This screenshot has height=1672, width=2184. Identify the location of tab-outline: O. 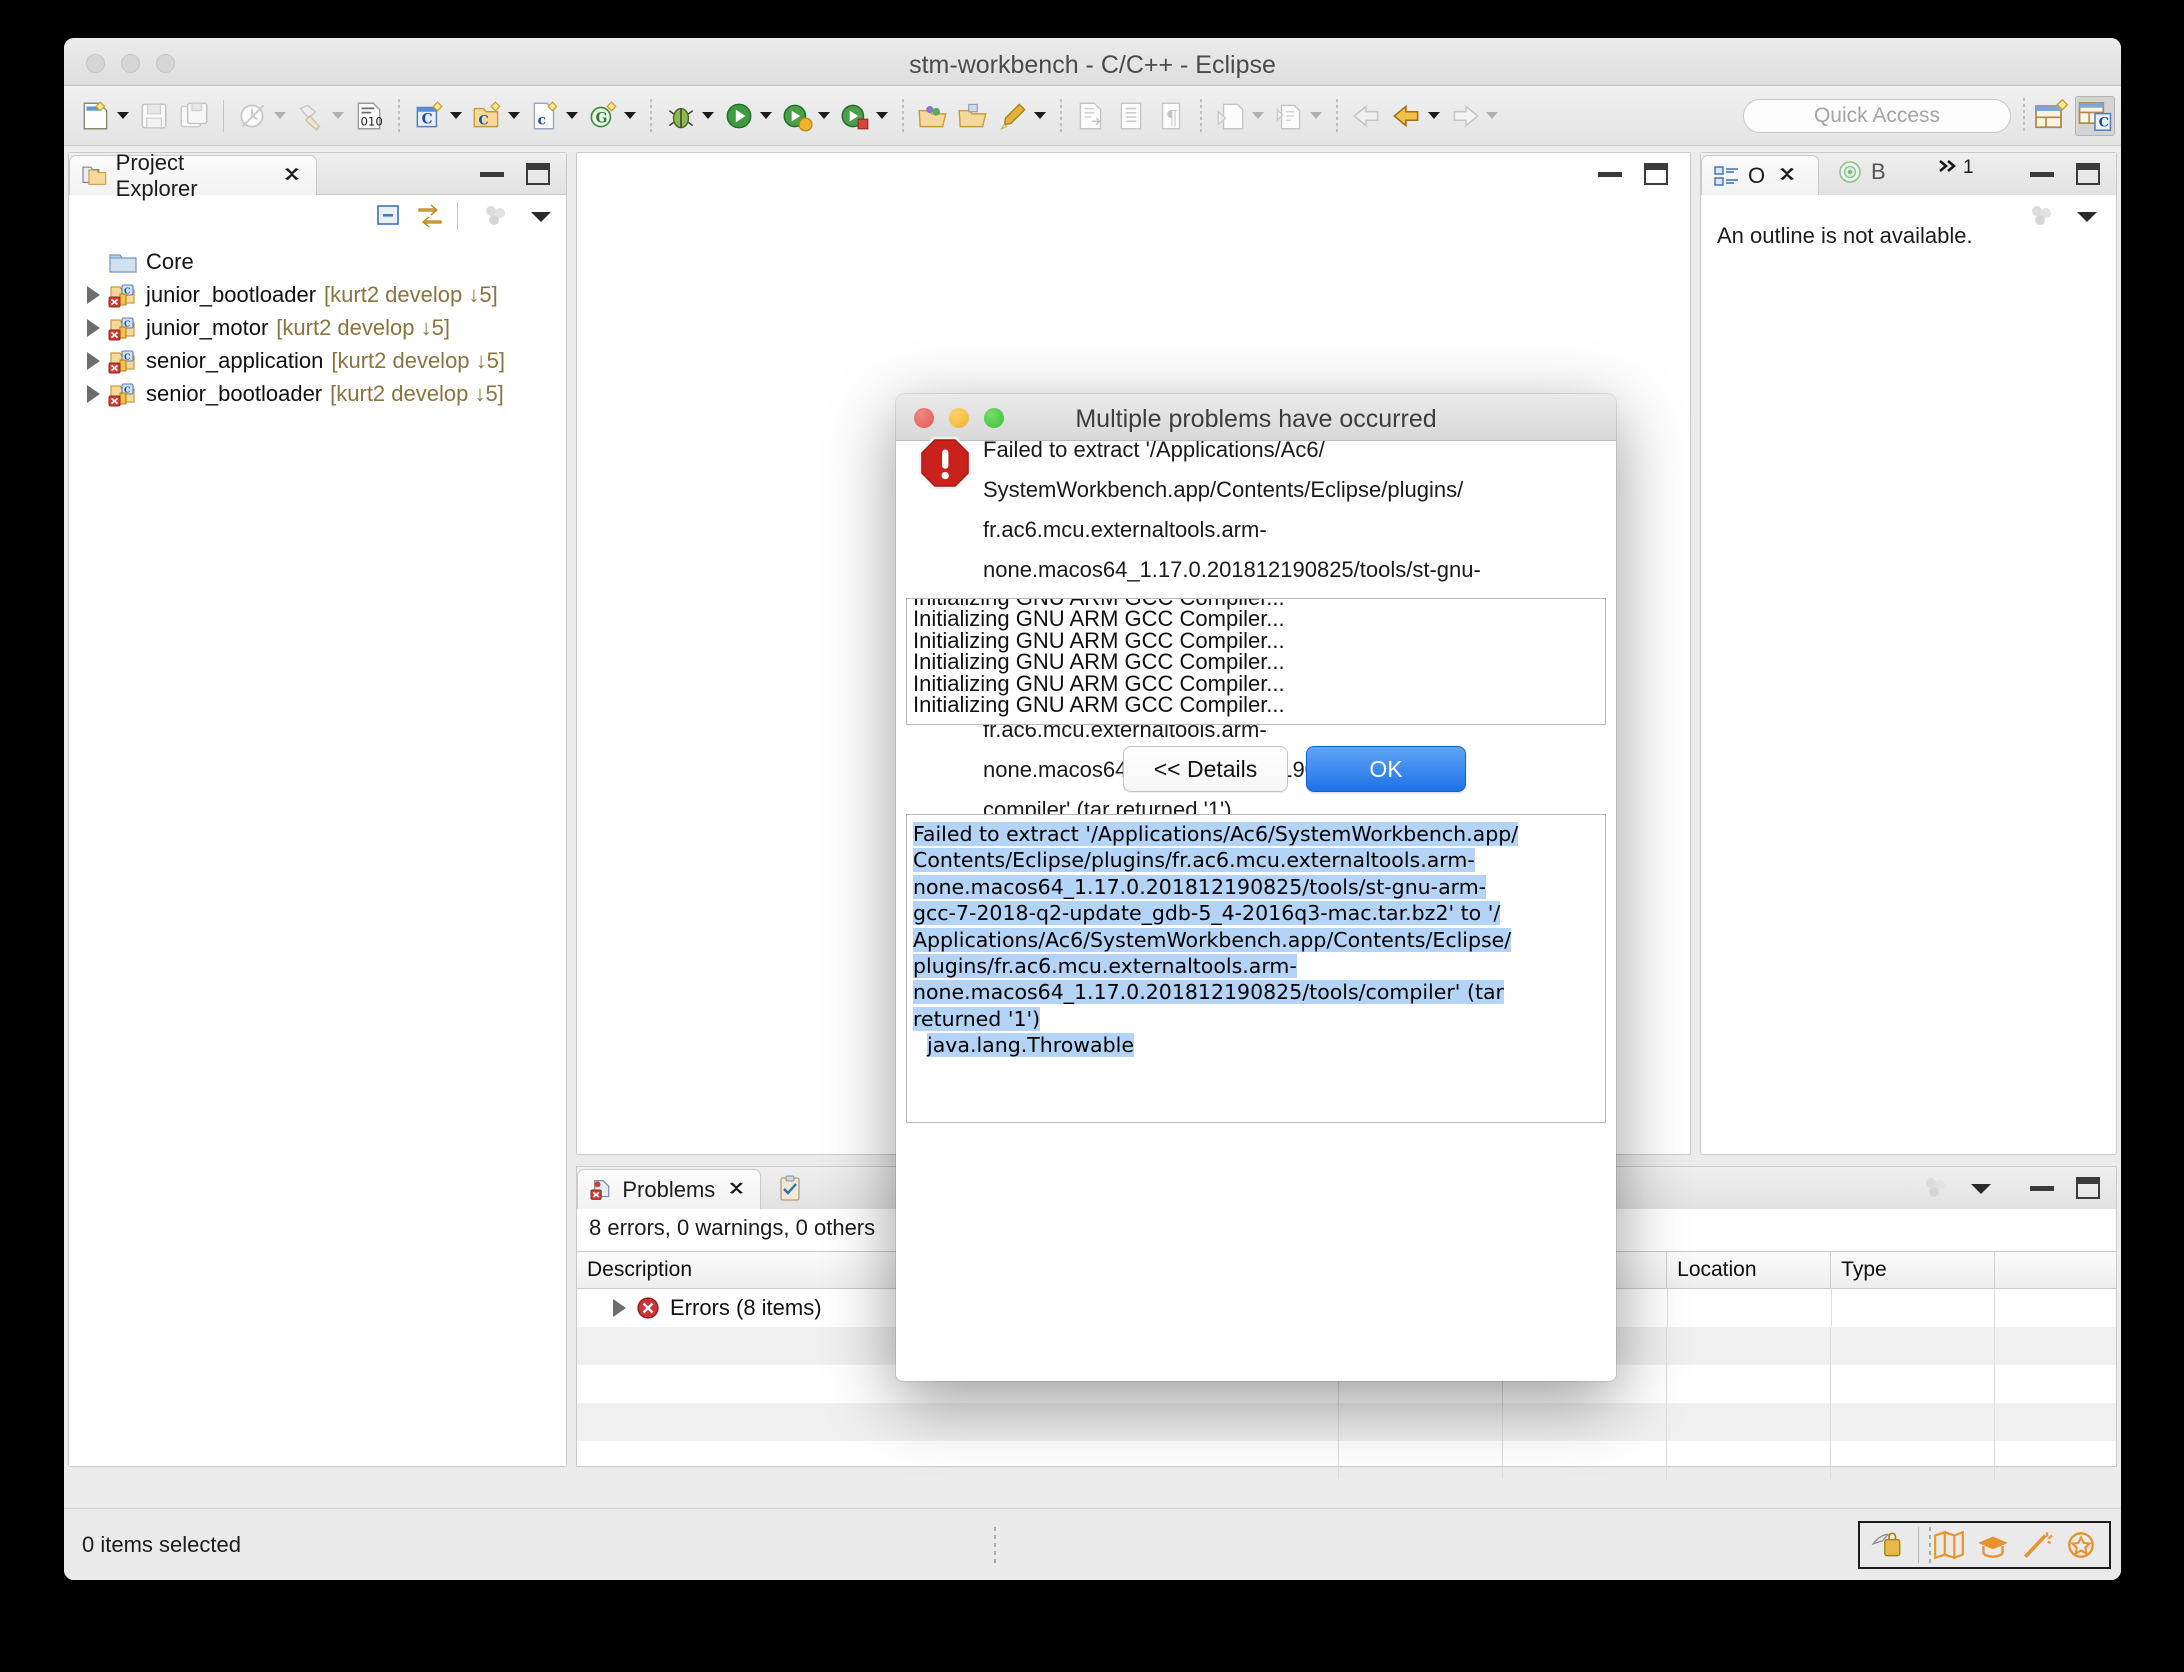
(1760, 175).